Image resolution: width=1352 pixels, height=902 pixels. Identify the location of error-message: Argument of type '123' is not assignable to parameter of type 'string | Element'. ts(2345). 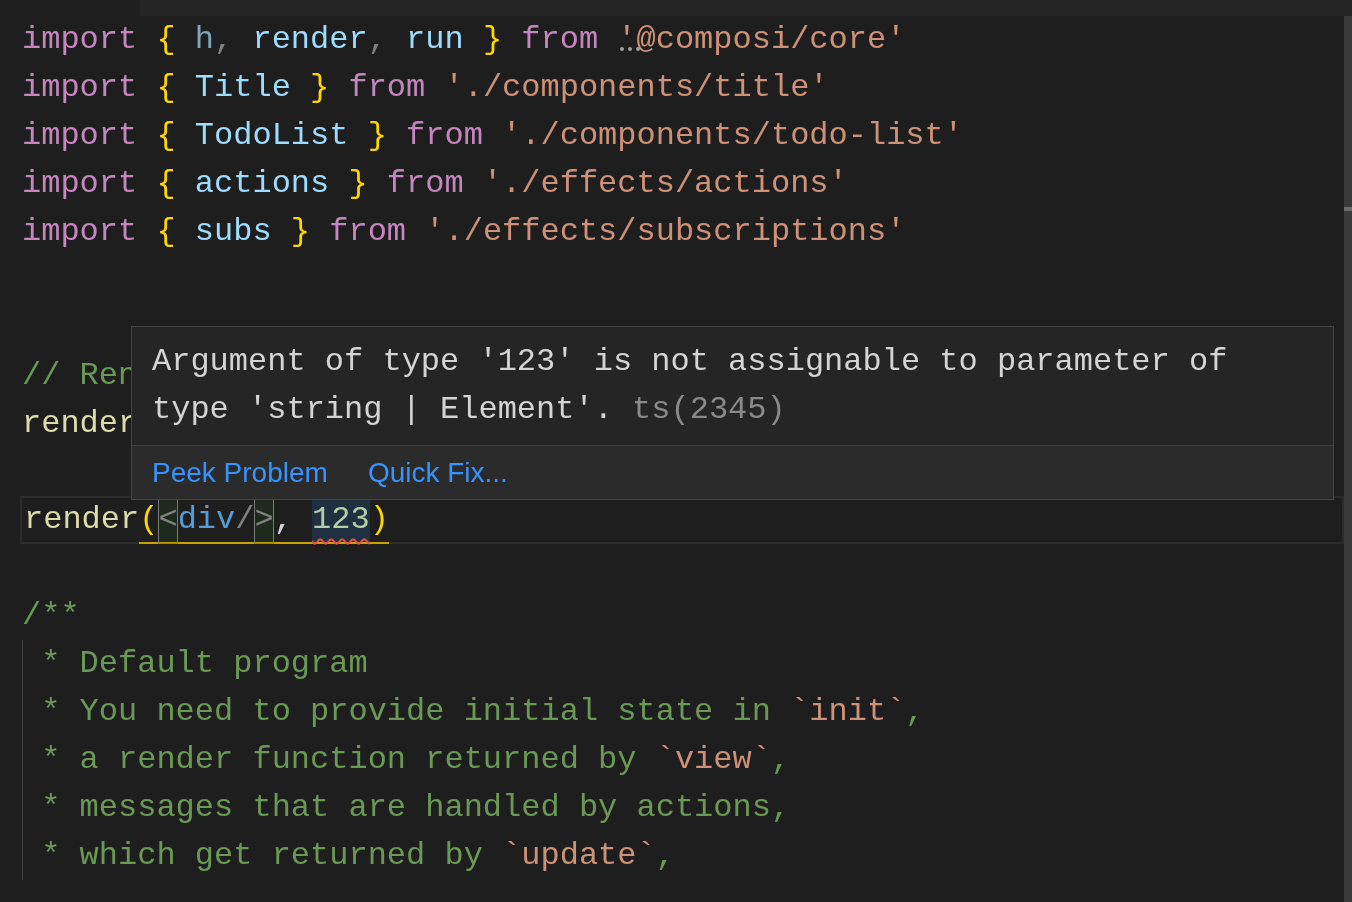
(690, 386).